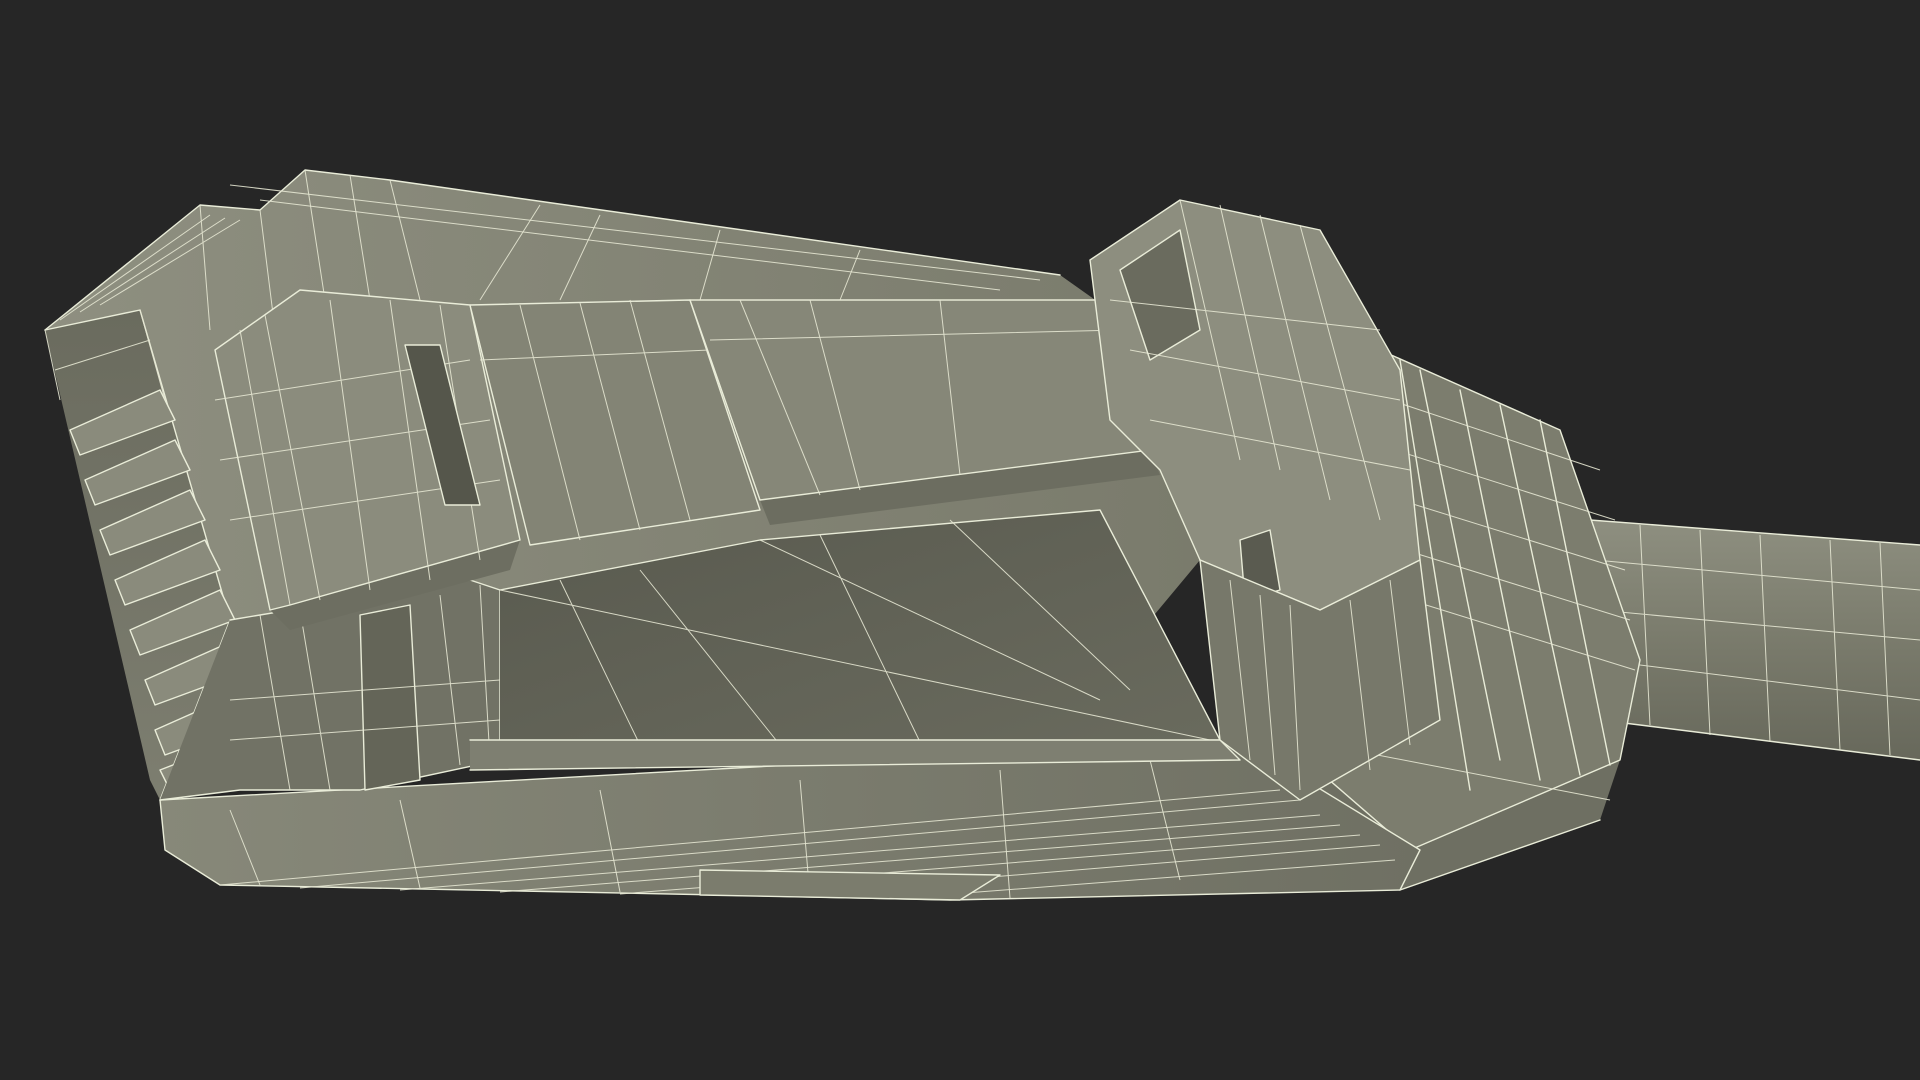  What do you see at coordinates (1754, 640) in the screenshot?
I see `cable` at bounding box center [1754, 640].